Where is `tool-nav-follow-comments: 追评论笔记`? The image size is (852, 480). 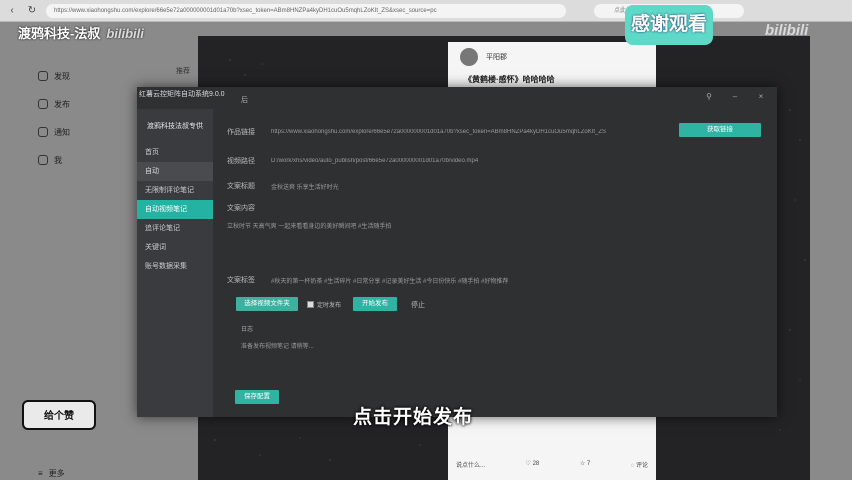 tool-nav-follow-comments: 追评论笔记 is located at coordinates (175, 228).